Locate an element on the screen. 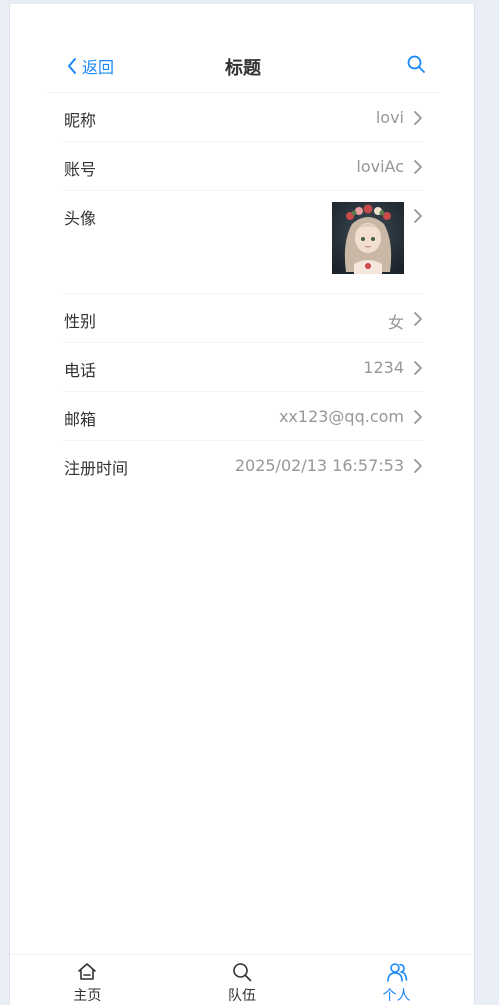 The image size is (499, 1005). user-icon is located at coordinates (396, 972).